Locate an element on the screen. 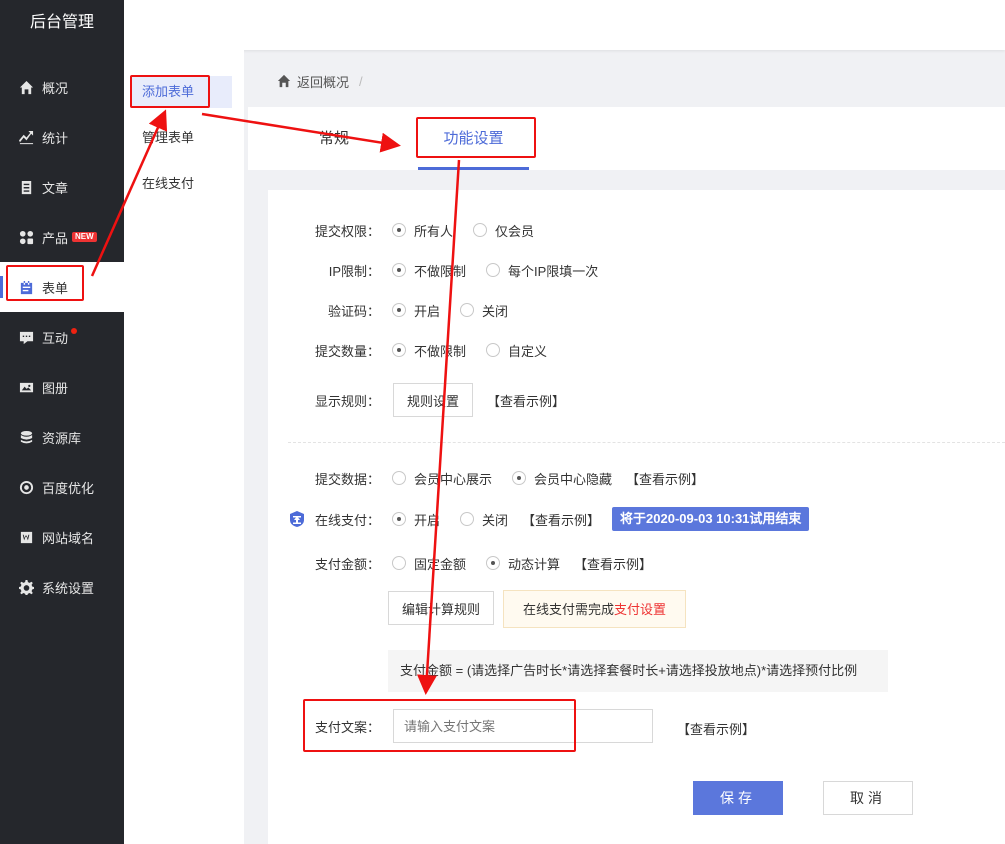 The width and height of the screenshot is (1005, 844). breadcrumb: 返回概况 / is located at coordinates (320, 81).